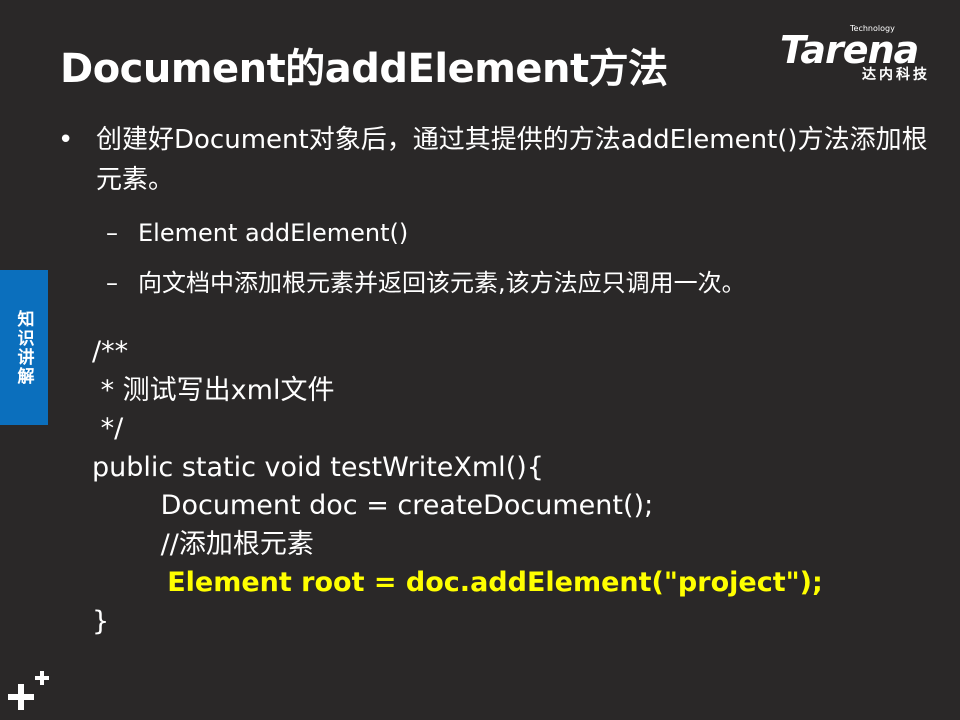 Image resolution: width=960 pixels, height=720 pixels. What do you see at coordinates (896, 75) in the screenshot?
I see `logo-chinese-text: 达内科技` at bounding box center [896, 75].